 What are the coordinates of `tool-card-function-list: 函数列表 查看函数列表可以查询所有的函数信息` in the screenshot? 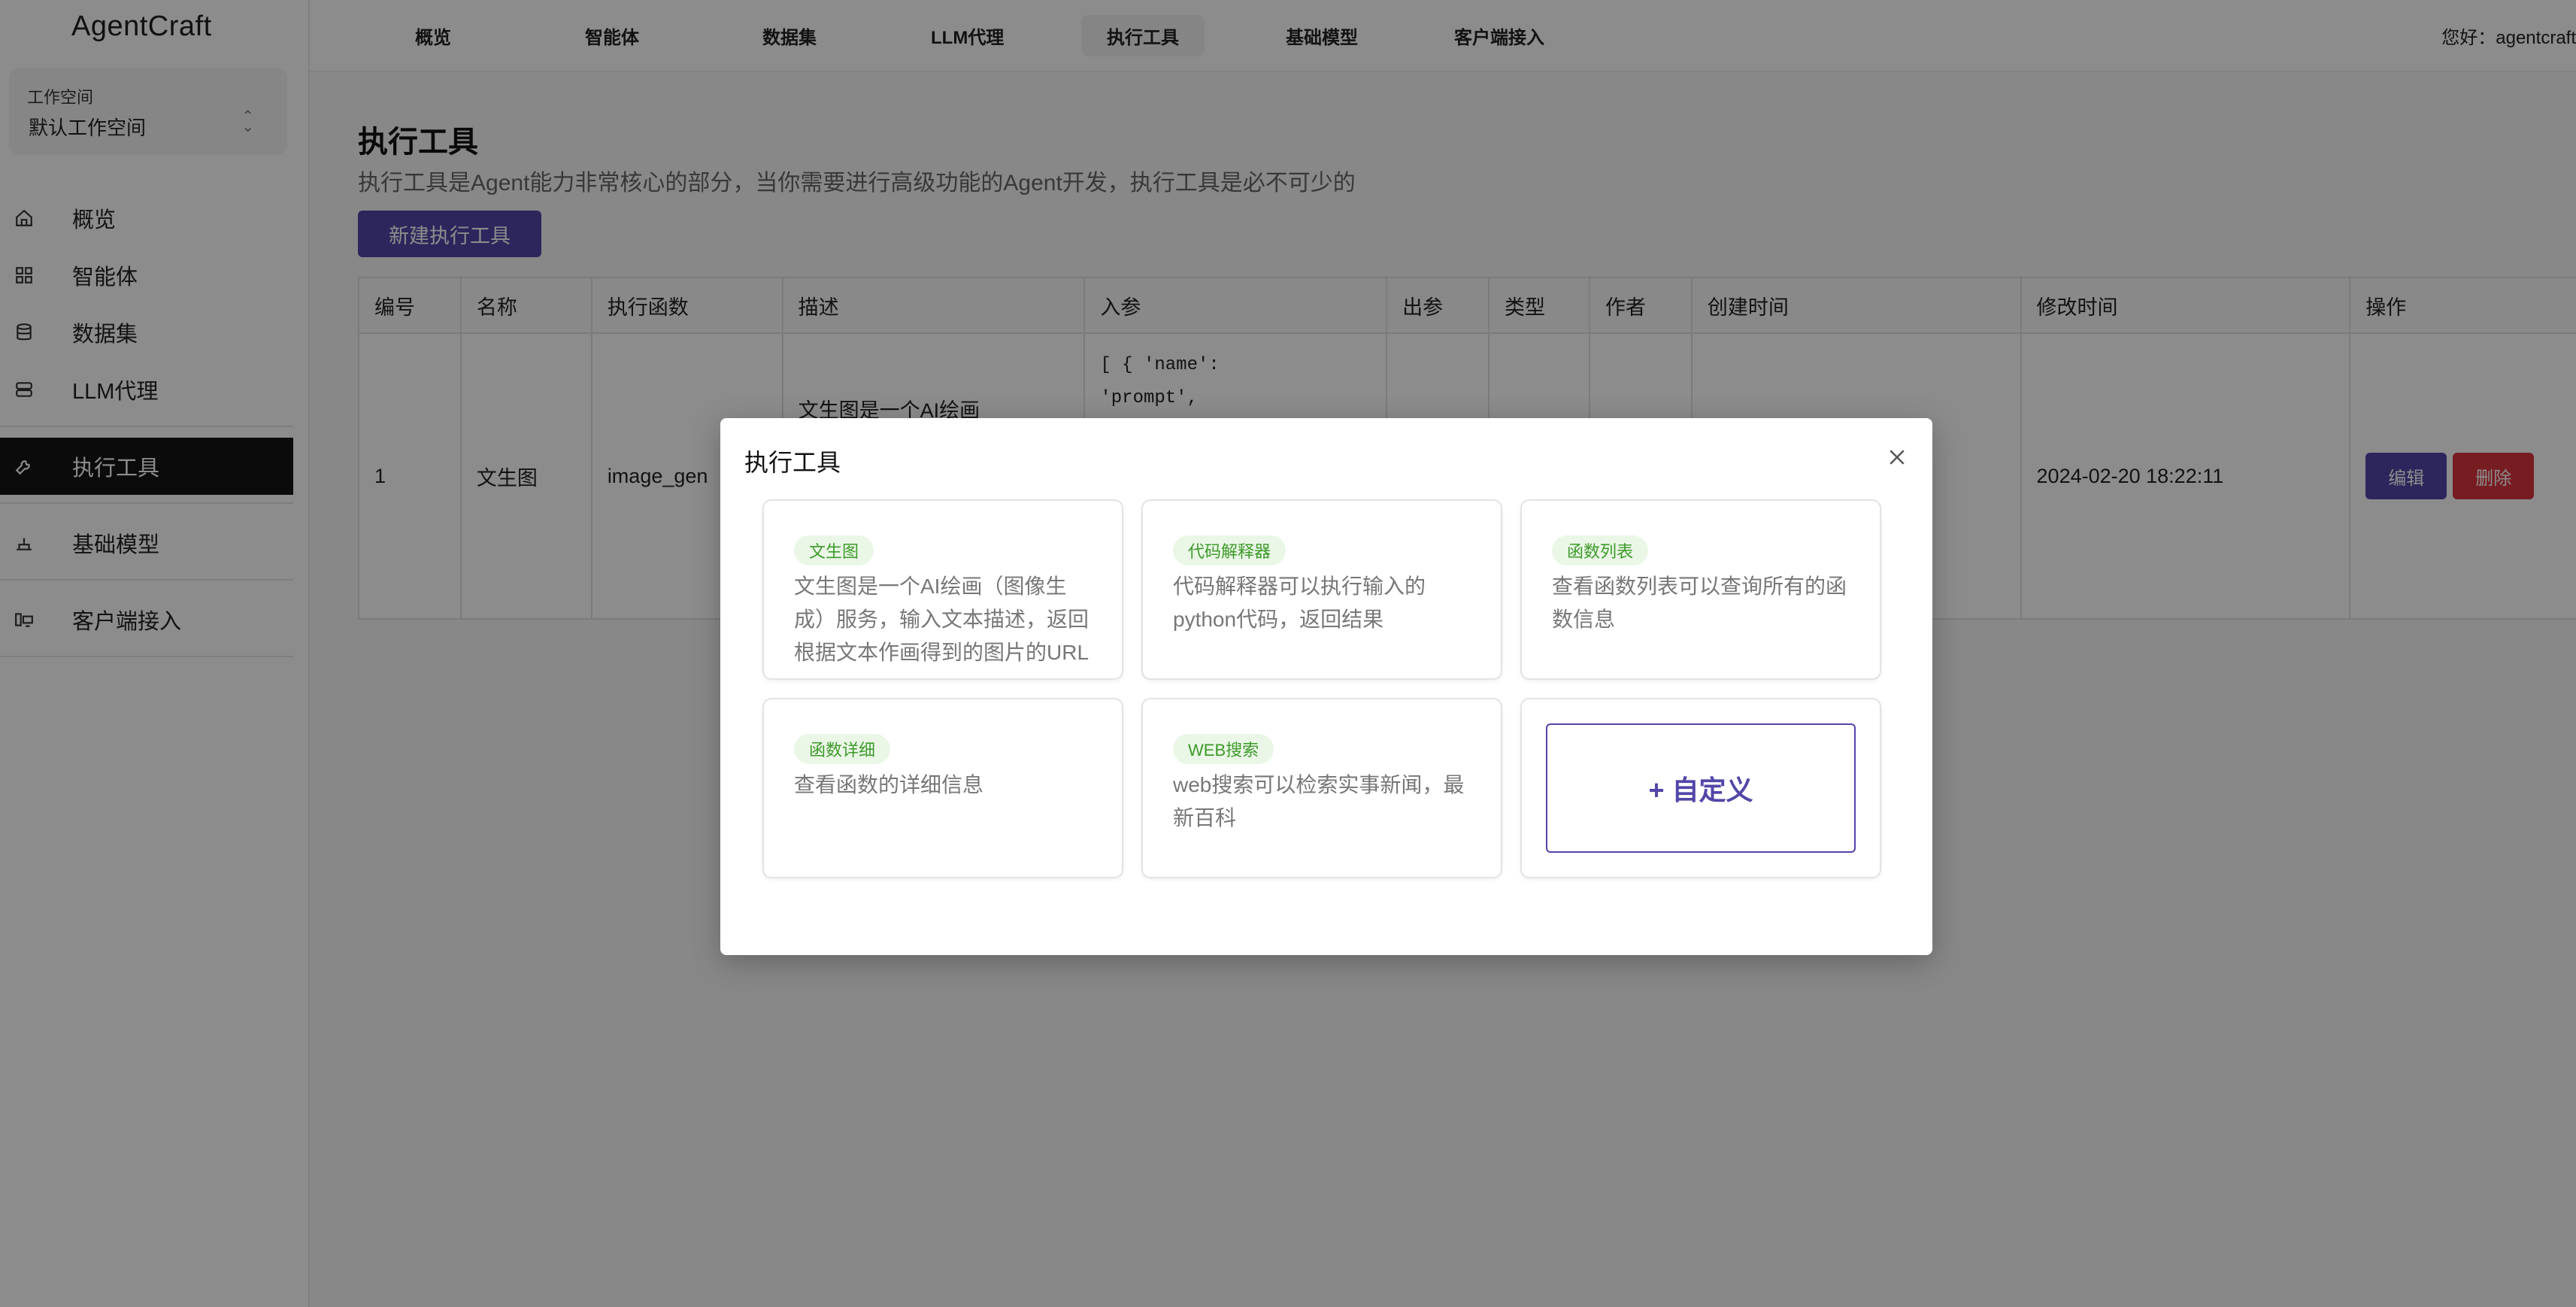 It's located at (1700, 589).